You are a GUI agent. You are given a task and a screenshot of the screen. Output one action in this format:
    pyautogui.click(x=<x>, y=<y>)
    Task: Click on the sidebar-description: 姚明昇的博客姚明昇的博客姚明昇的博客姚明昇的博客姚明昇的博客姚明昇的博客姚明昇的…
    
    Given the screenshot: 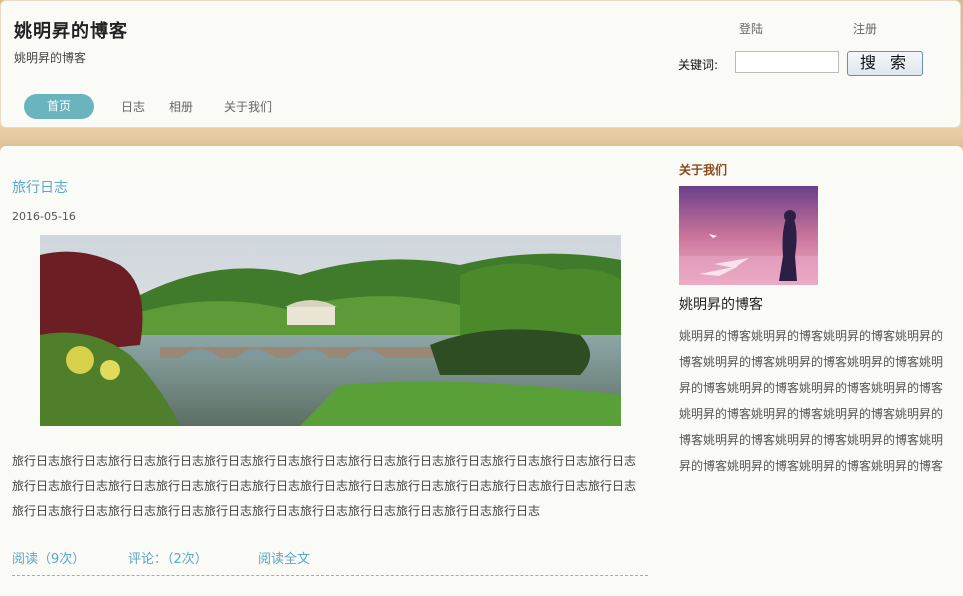 What is the action you would take?
    pyautogui.click(x=811, y=401)
    